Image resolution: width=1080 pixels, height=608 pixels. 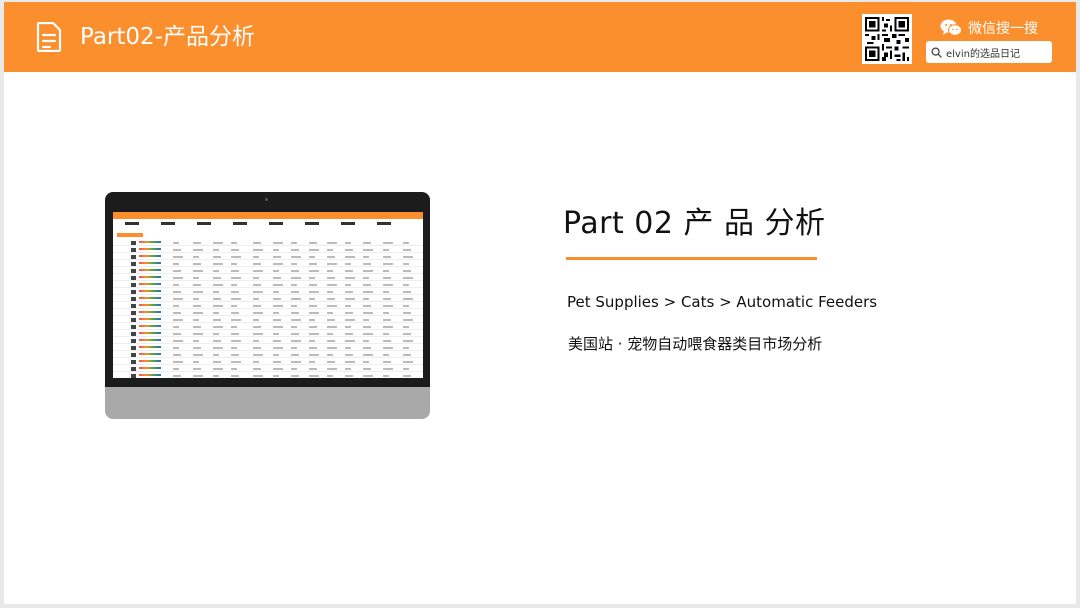 I want to click on search-icon, so click(x=936, y=52).